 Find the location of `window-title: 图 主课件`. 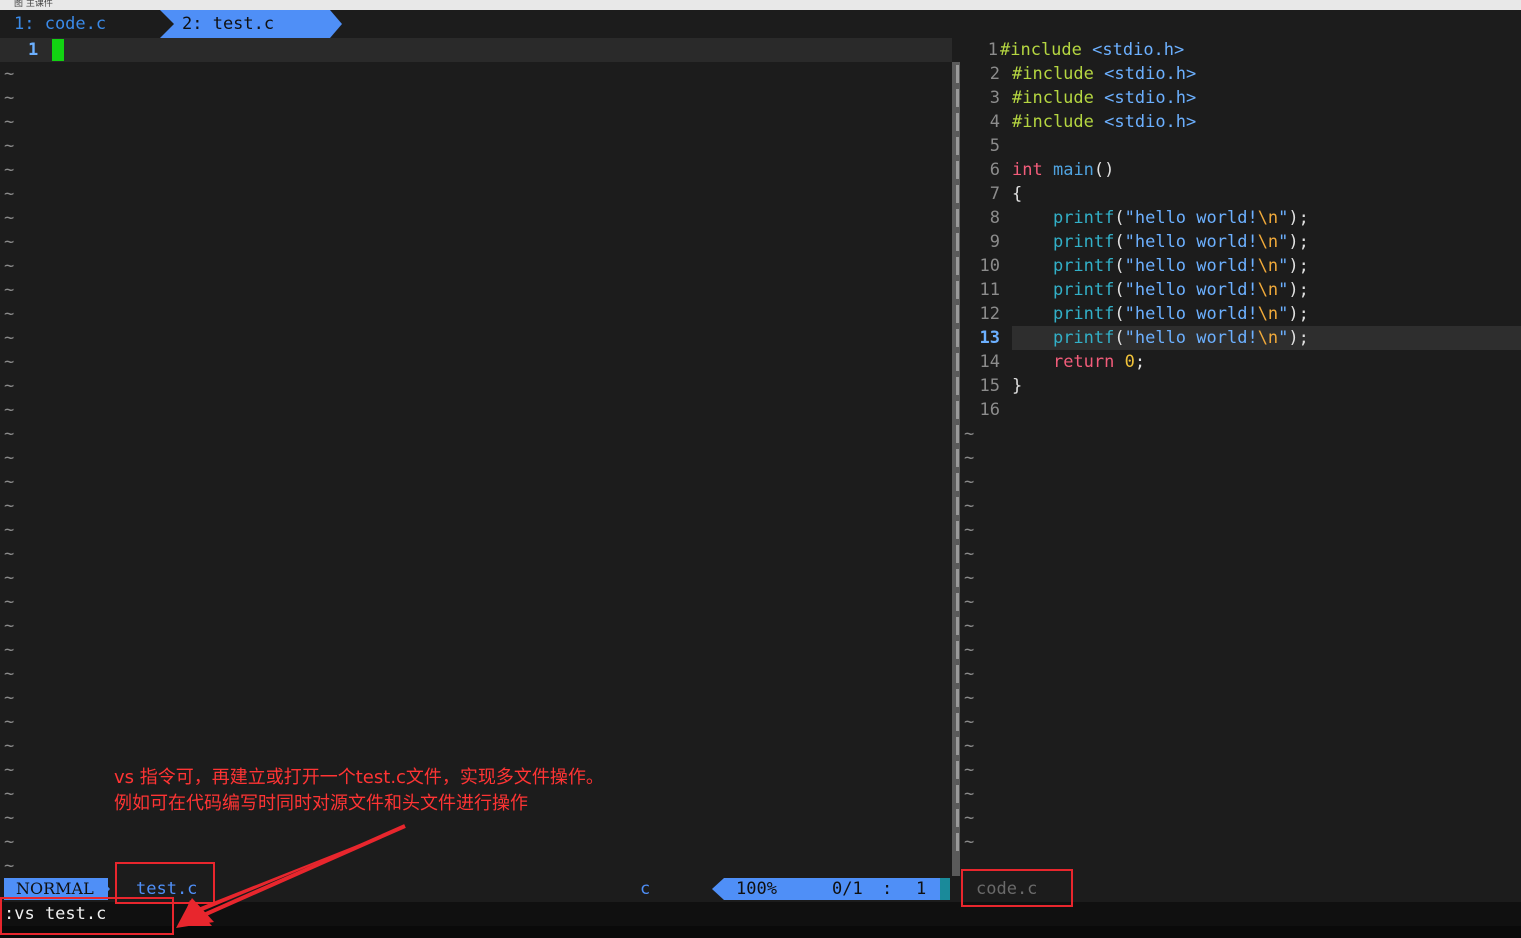

window-title: 图 主课件 is located at coordinates (33, 4).